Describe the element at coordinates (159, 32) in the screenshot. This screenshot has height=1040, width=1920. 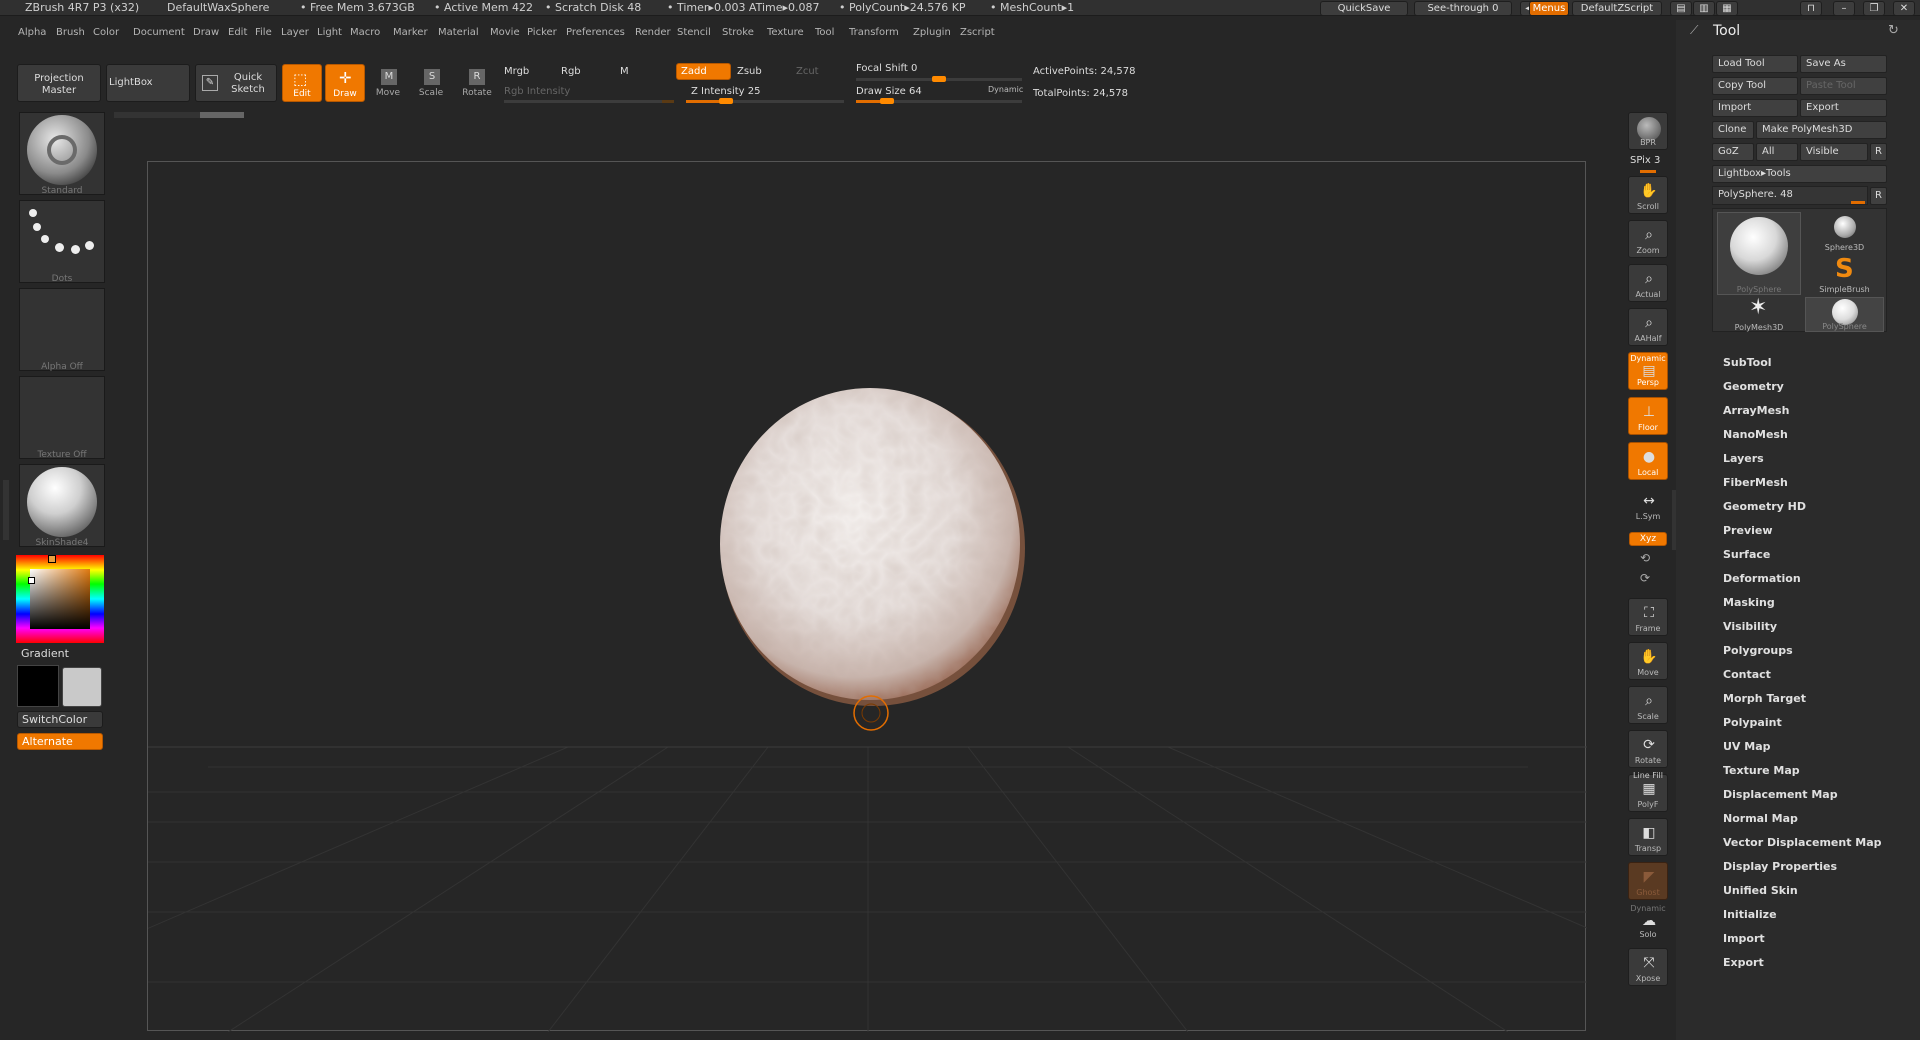
I see `menu-document: Document` at that location.